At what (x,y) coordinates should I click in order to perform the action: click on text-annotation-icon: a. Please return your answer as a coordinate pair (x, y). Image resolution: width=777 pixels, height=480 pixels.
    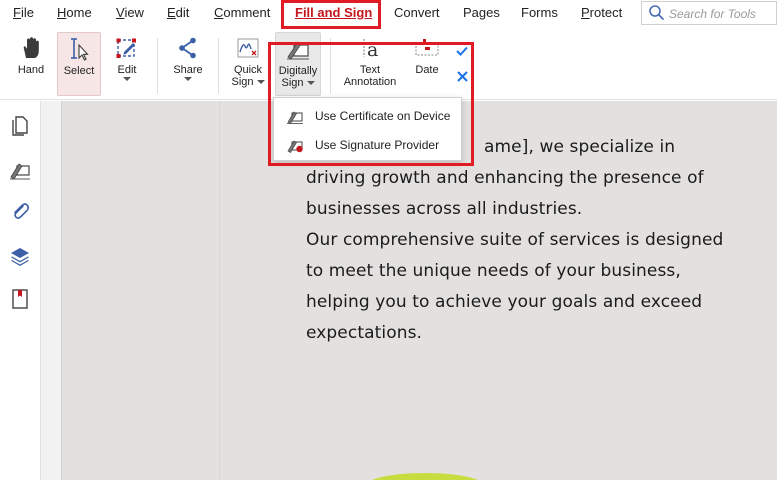
    Looking at the image, I should click on (370, 49).